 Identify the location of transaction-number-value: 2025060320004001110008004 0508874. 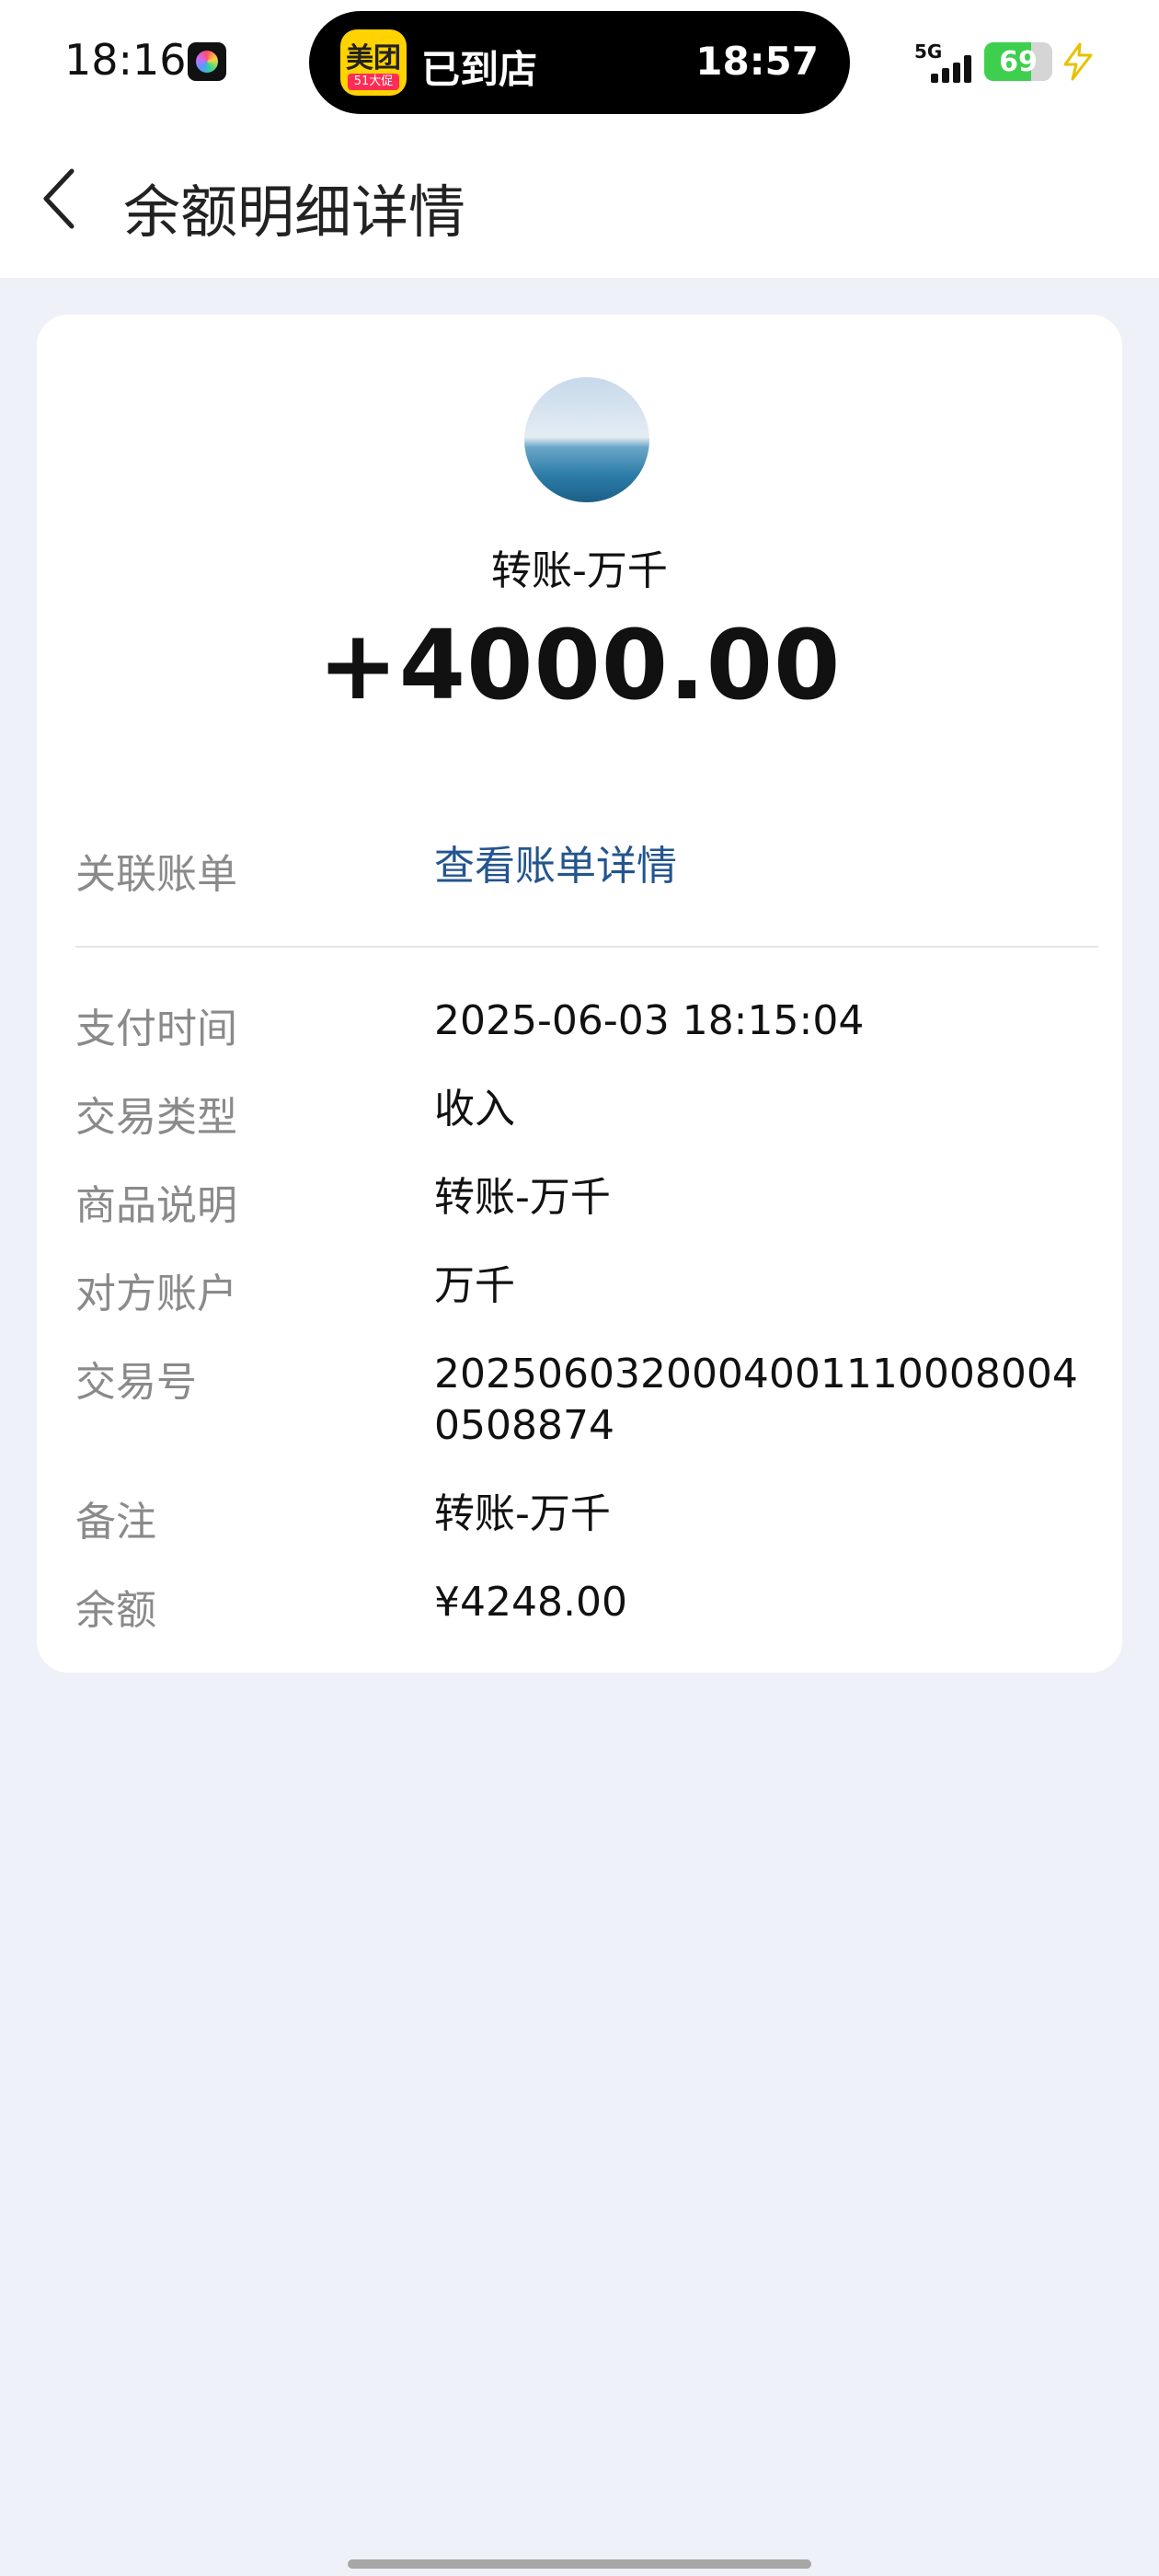
(765, 1400).